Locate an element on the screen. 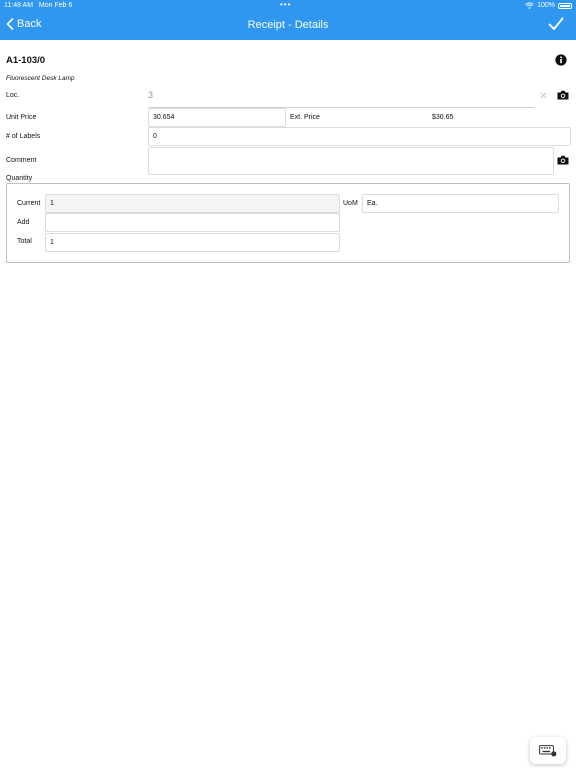  battery-percent: 100% is located at coordinates (546, 5).